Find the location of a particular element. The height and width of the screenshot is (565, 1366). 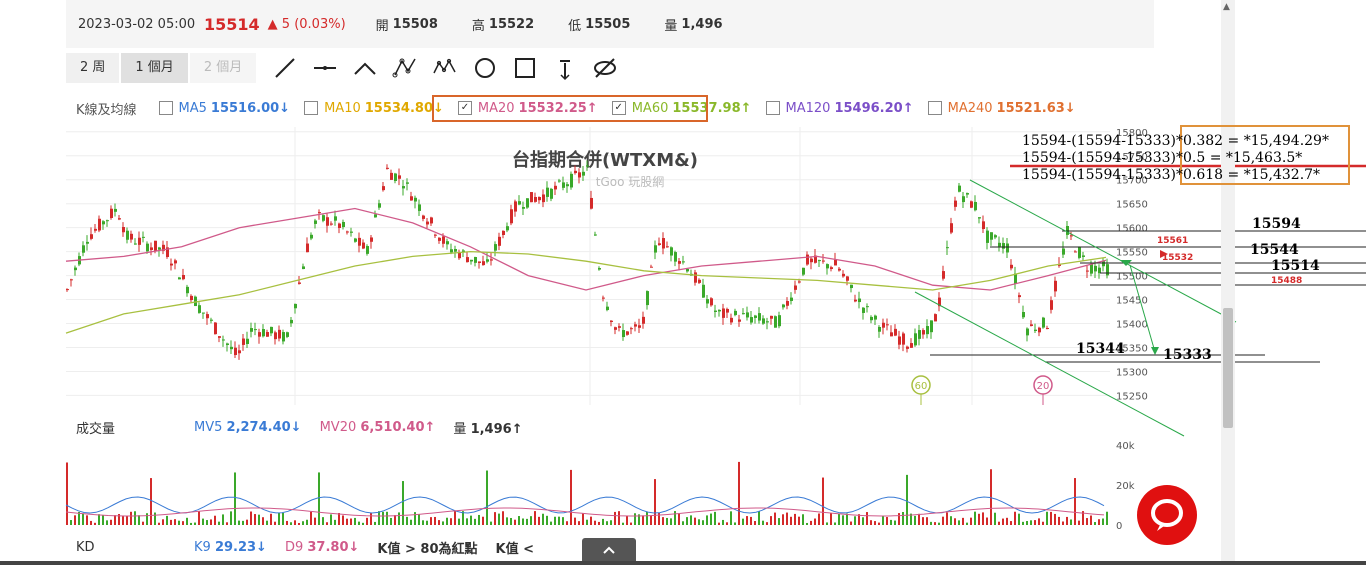

level-label-15333: 15333 is located at coordinates (1187, 355).